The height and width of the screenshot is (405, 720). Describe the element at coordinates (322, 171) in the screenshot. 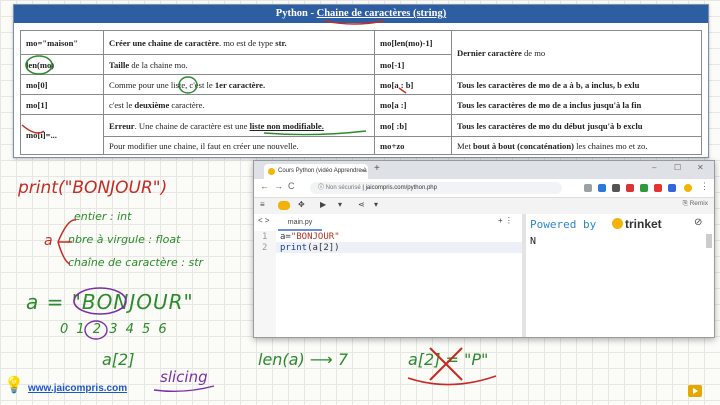

I see `tab-title: Cours Python (vidéo Apprendre à` at that location.